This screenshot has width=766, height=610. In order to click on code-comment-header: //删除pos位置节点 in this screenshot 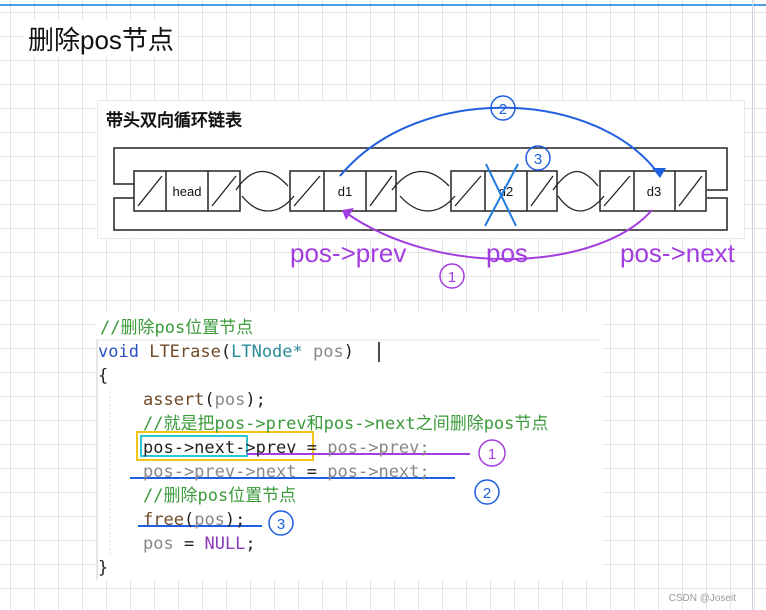, I will do `click(177, 328)`.